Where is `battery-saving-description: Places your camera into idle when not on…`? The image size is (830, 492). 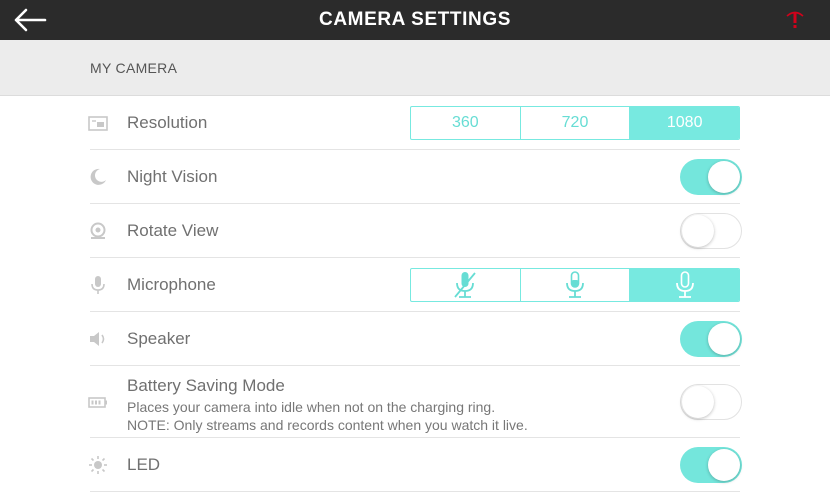 battery-saving-description: Places your camera into idle when not on… is located at coordinates (327, 416).